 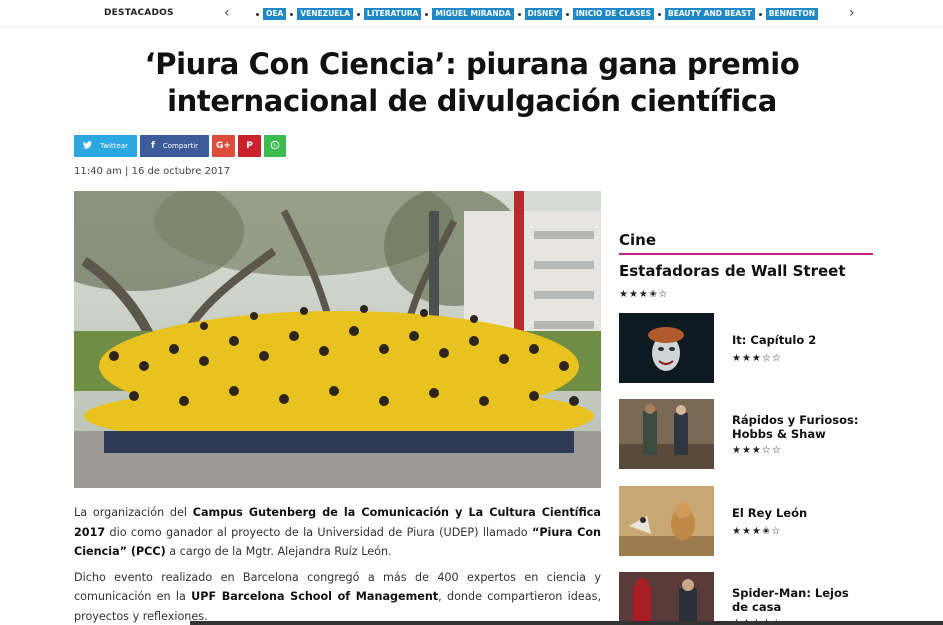 What do you see at coordinates (139, 13) in the screenshot?
I see `trending-label: DESTACADOS` at bounding box center [139, 13].